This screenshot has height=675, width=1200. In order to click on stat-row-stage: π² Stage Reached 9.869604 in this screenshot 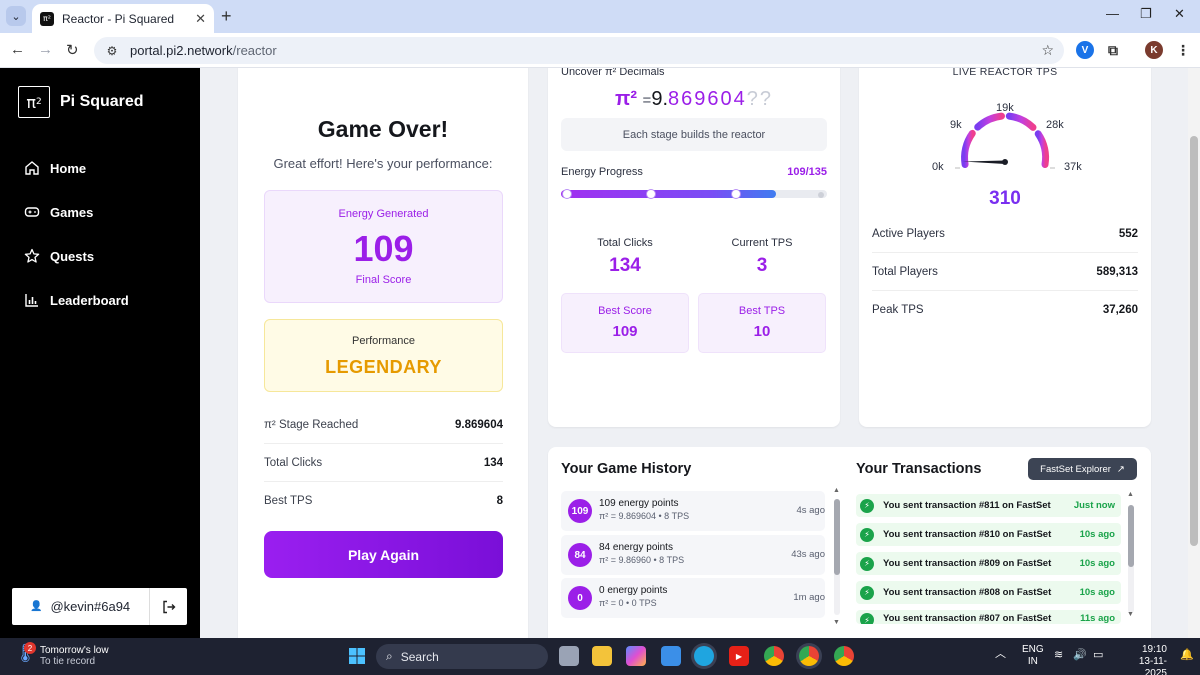, I will do `click(383, 425)`.